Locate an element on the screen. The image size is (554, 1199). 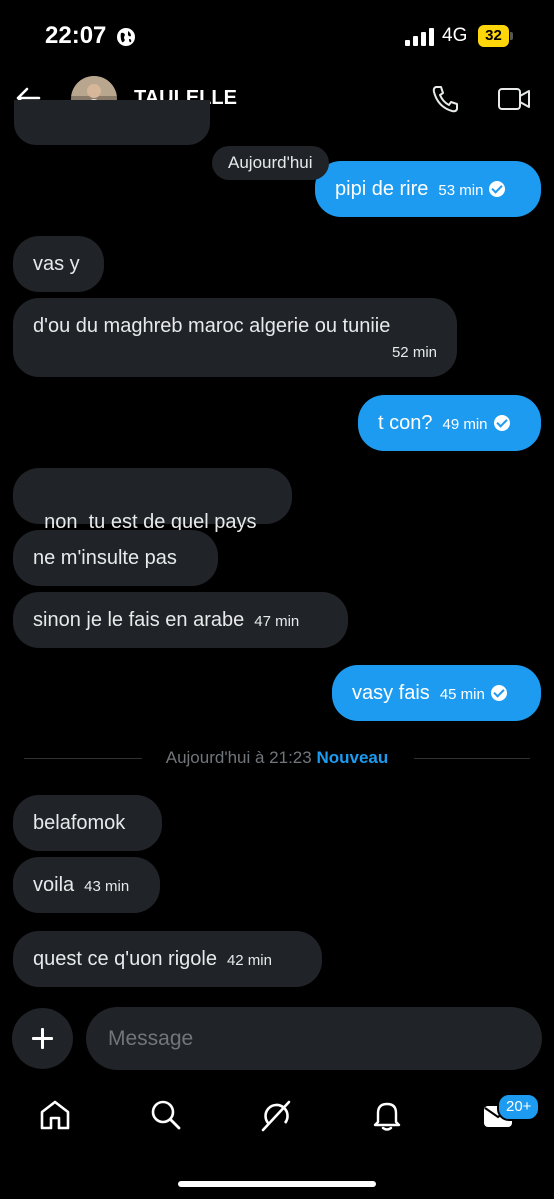
battery-level: 32 is located at coordinates (493, 35).